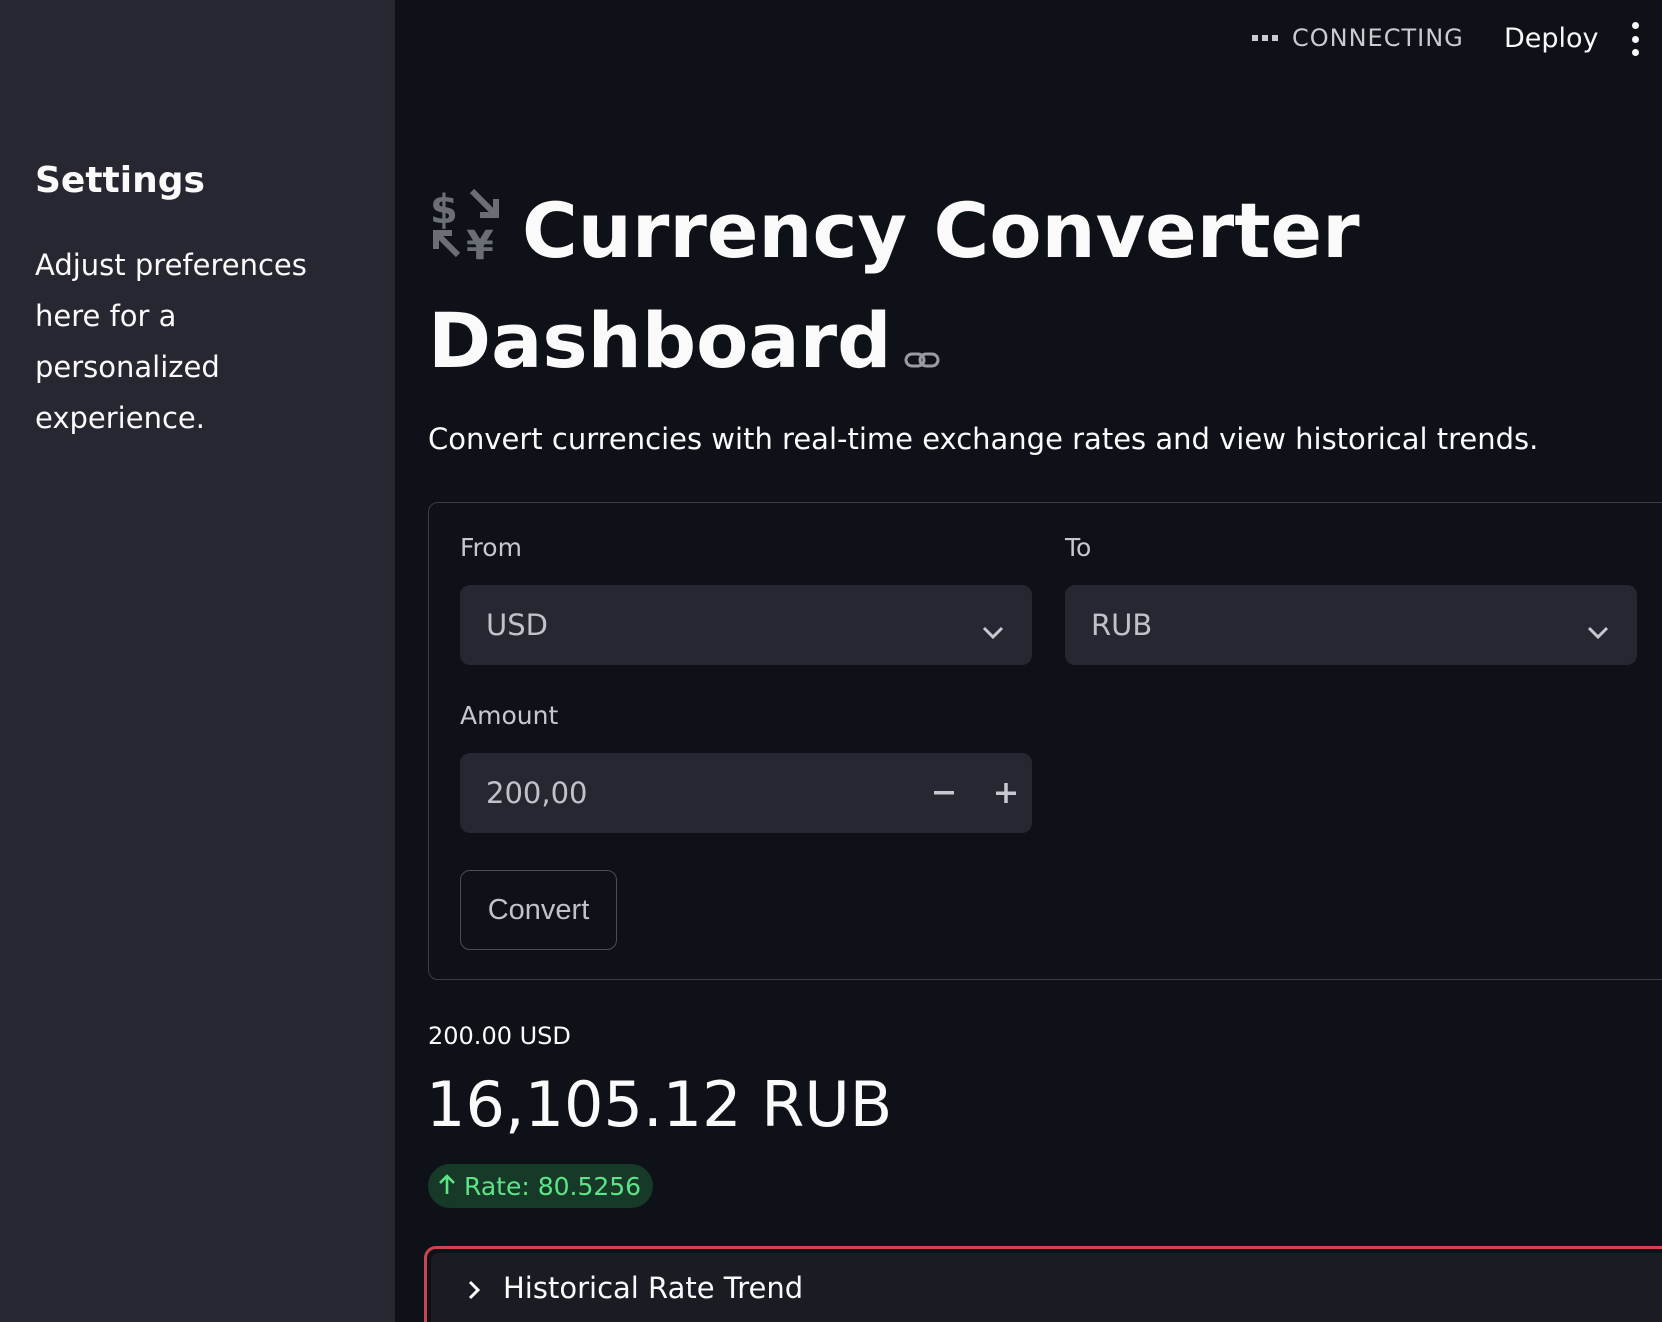 Image resolution: width=1662 pixels, height=1322 pixels. Describe the element at coordinates (1078, 547) in the screenshot. I see `to-label: To` at that location.